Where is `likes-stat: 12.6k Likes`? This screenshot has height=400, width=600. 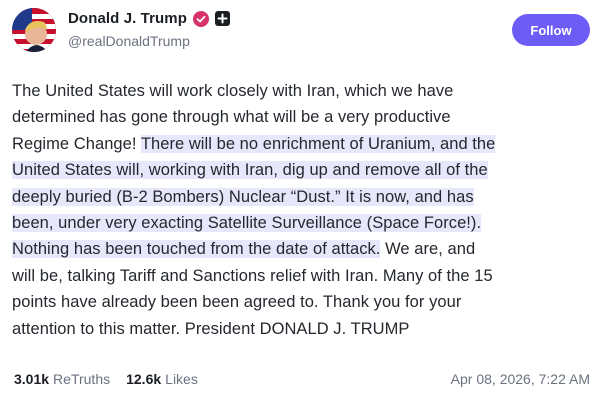
likes-stat: 12.6k Likes is located at coordinates (162, 379).